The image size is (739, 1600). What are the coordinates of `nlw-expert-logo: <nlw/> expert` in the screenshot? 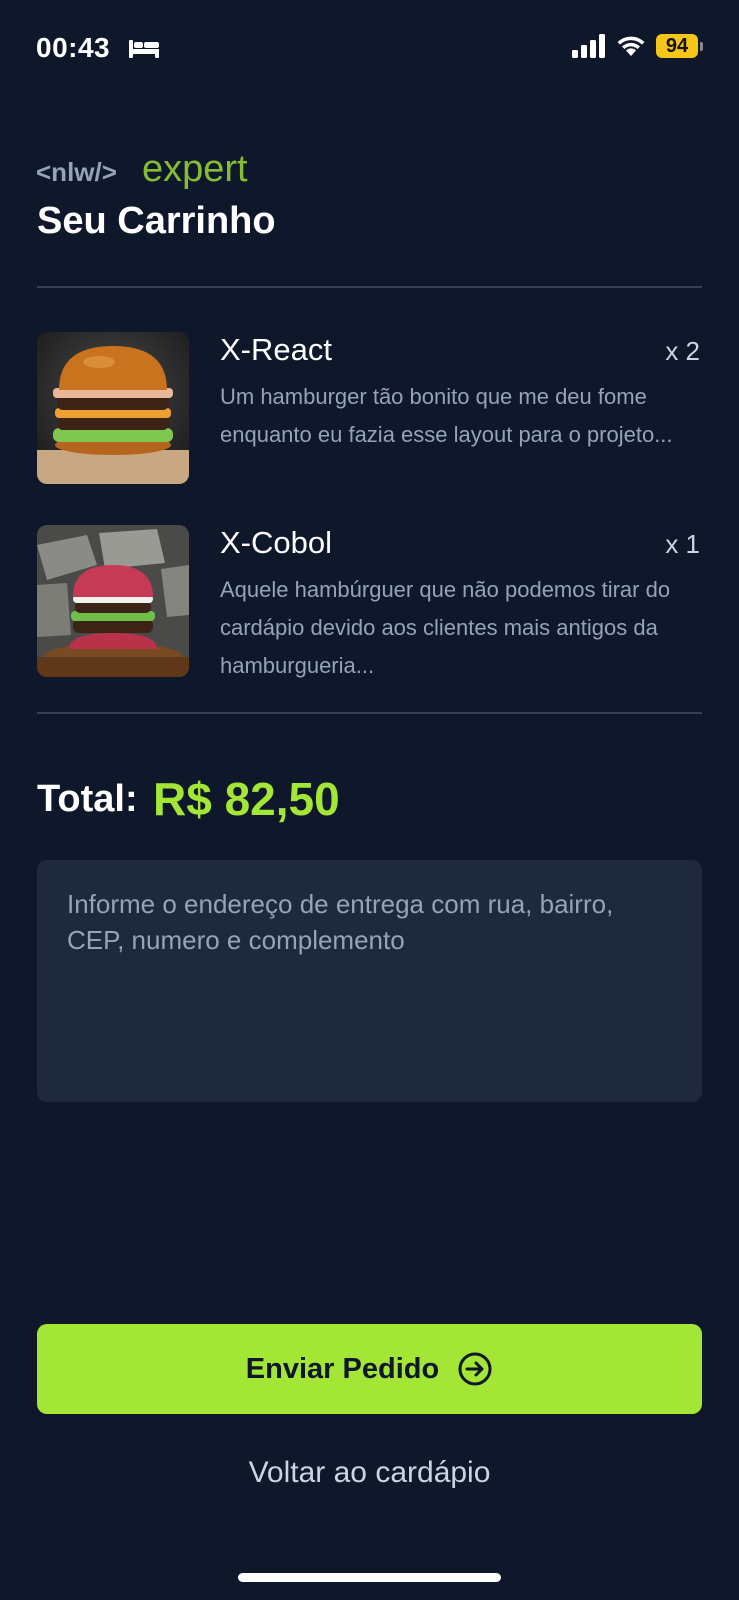 It's located at (142, 170).